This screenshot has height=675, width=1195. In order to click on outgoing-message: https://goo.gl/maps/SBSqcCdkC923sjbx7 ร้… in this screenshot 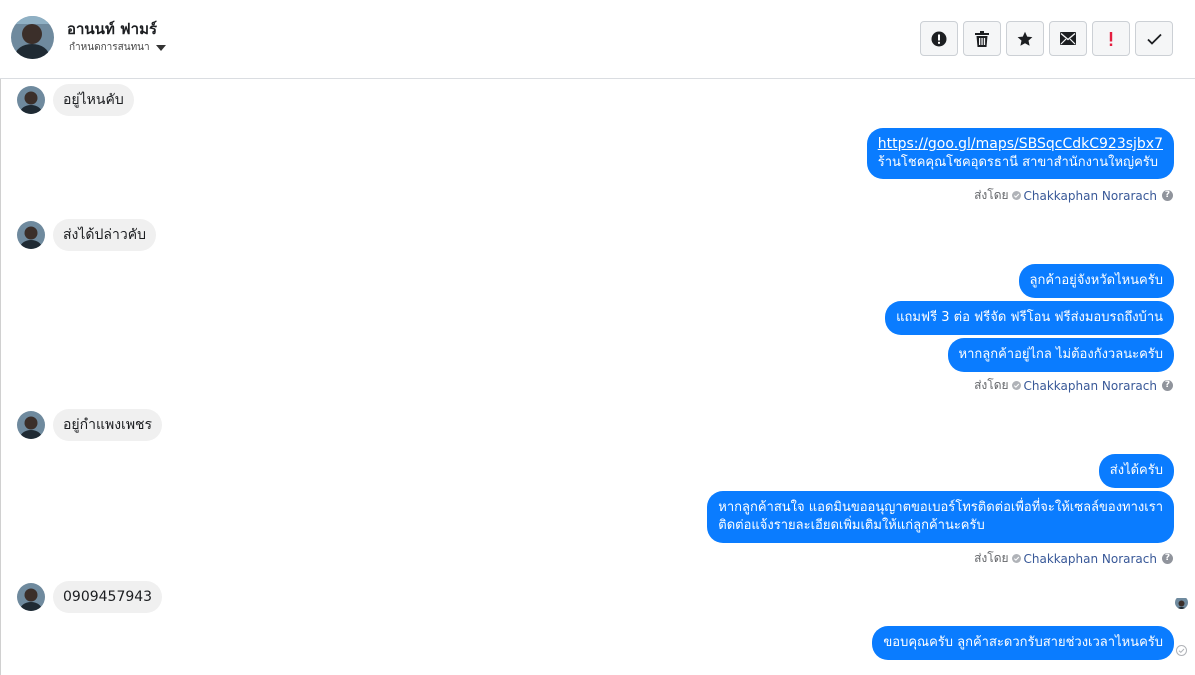, I will do `click(1020, 153)`.